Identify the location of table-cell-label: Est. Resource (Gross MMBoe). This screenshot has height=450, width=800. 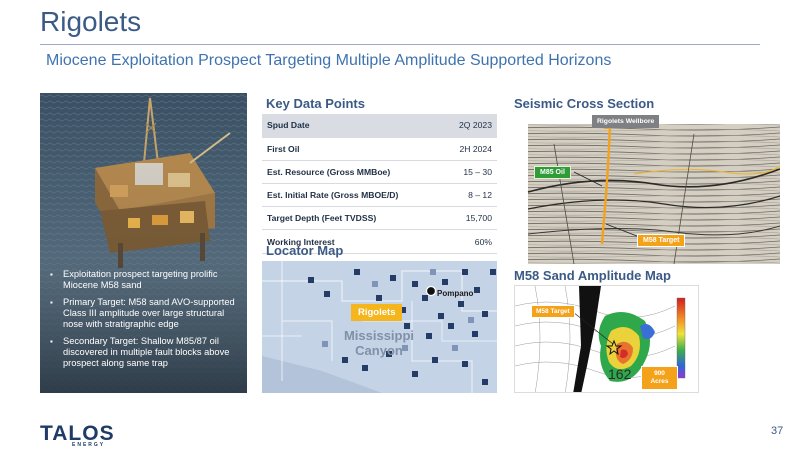
(350, 172).